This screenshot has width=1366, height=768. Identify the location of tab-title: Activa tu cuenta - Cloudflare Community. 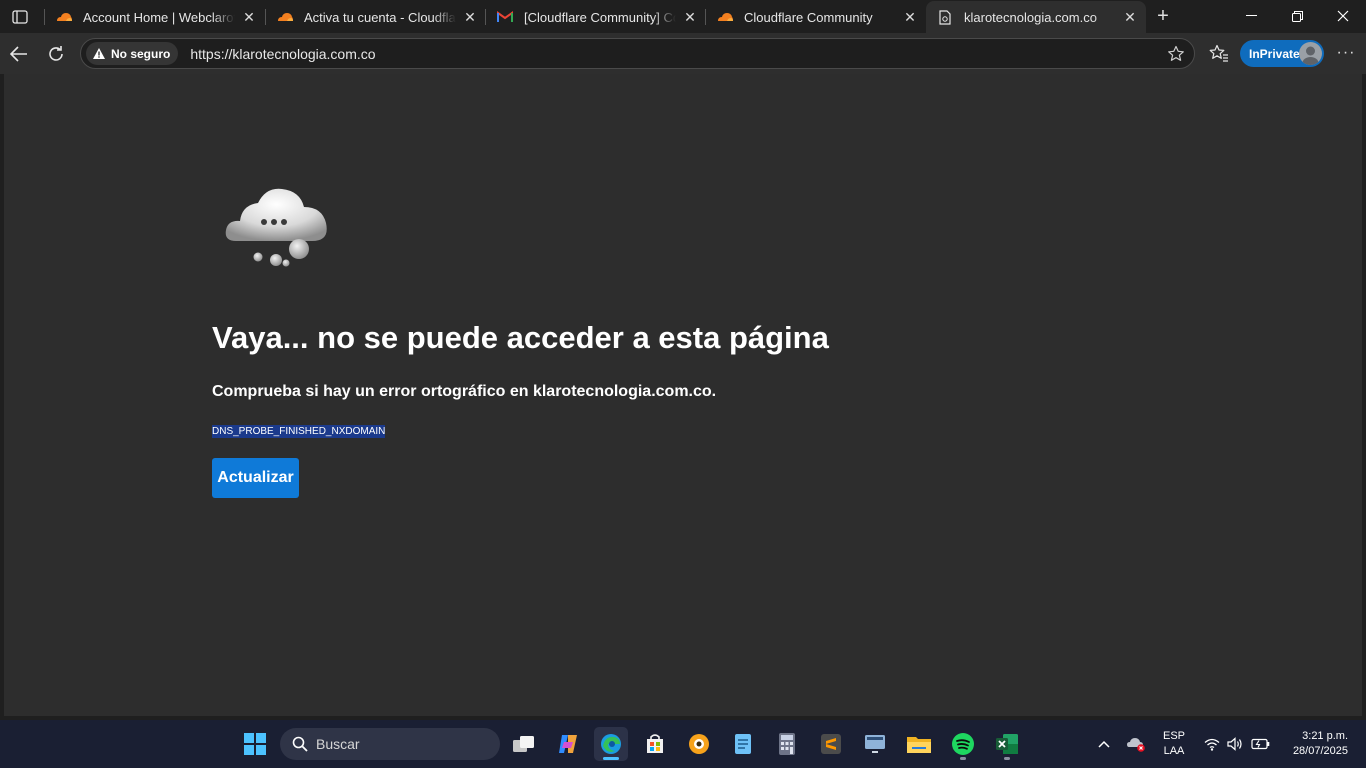
(380, 17).